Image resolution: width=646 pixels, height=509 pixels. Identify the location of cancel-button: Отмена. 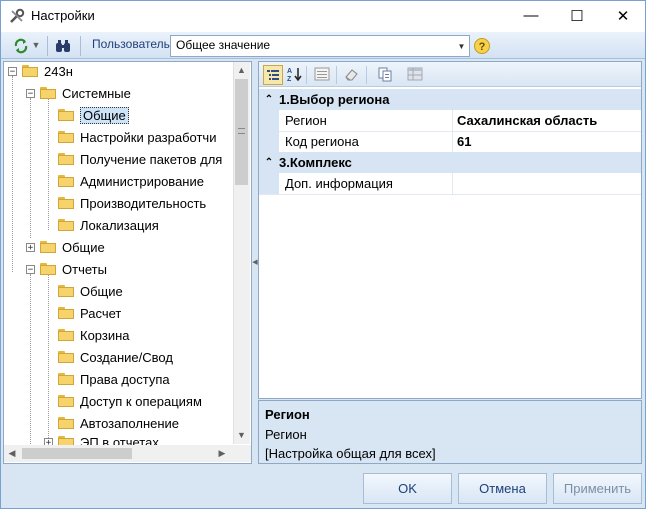
(502, 488).